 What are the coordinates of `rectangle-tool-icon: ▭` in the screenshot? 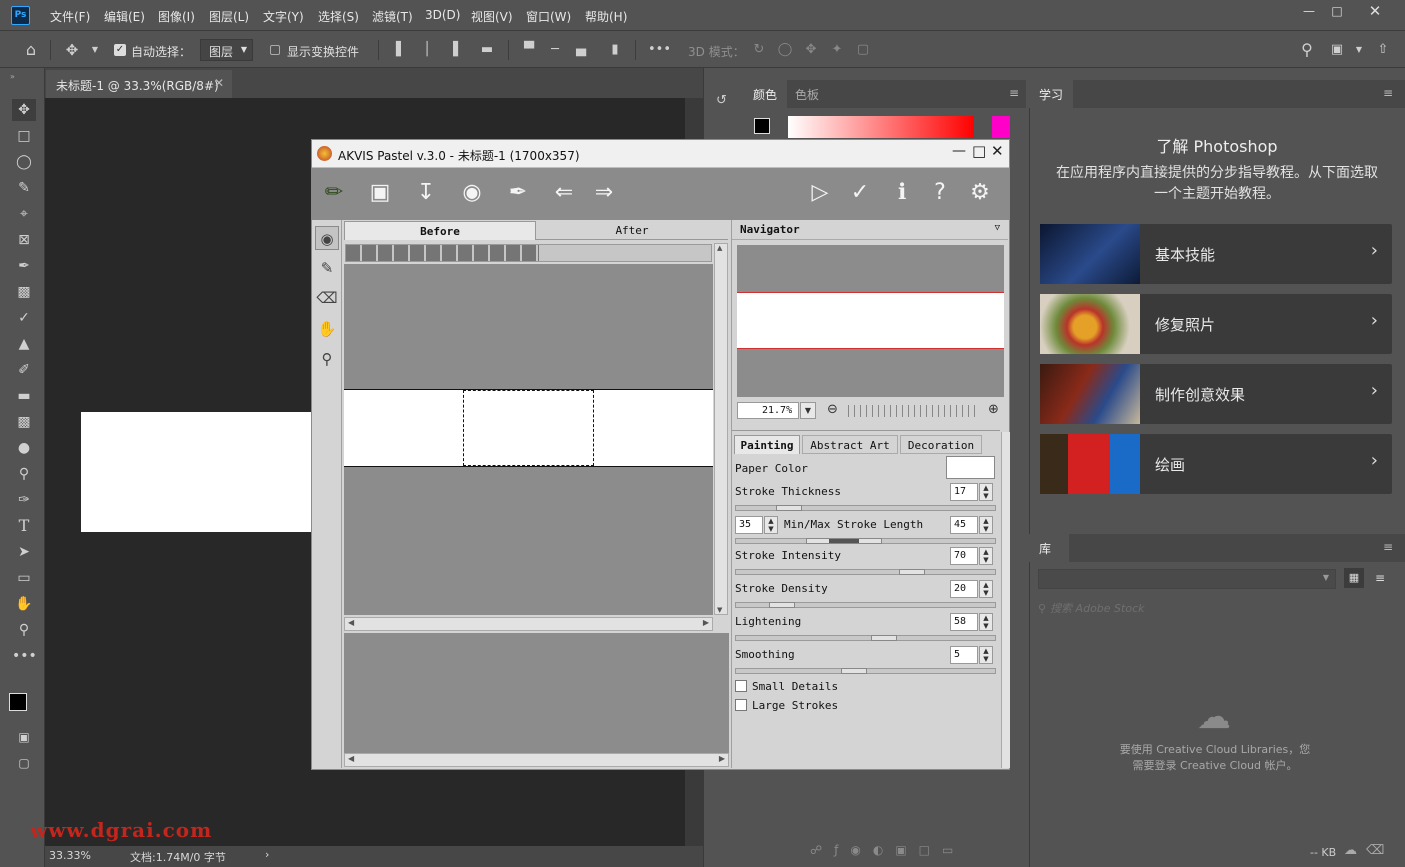 It's located at (24, 578).